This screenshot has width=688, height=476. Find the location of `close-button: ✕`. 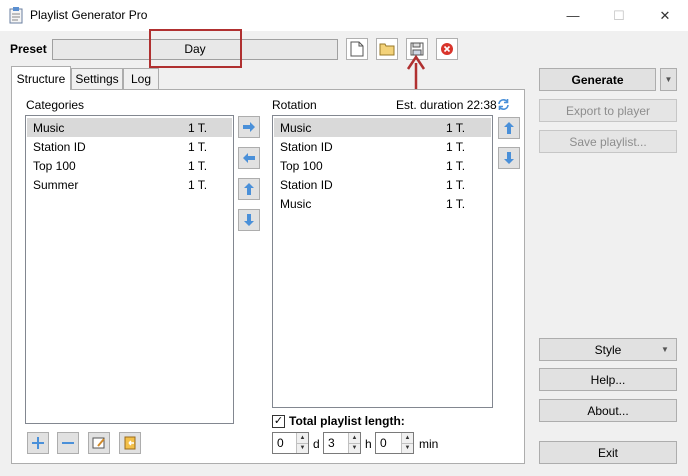

close-button: ✕ is located at coordinates (665, 15).